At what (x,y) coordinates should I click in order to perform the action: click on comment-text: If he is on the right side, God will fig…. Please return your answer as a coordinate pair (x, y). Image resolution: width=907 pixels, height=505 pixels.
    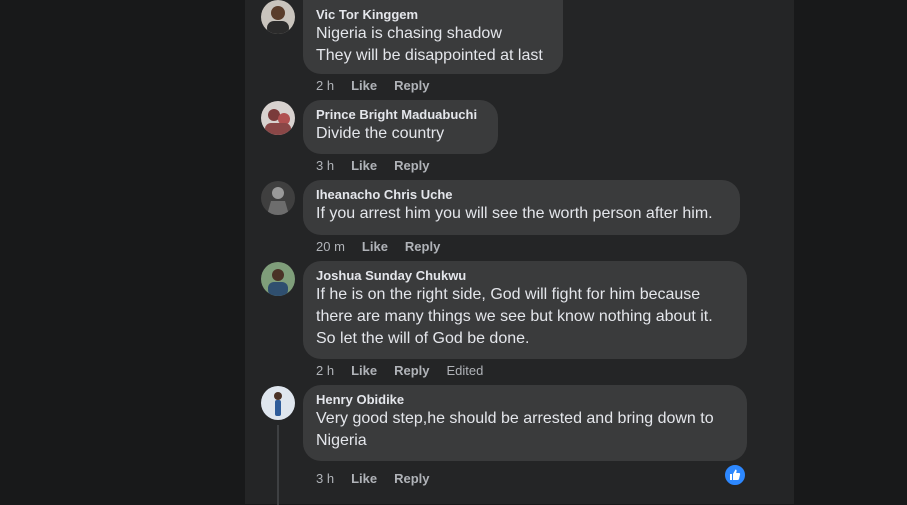
    Looking at the image, I should click on (514, 316).